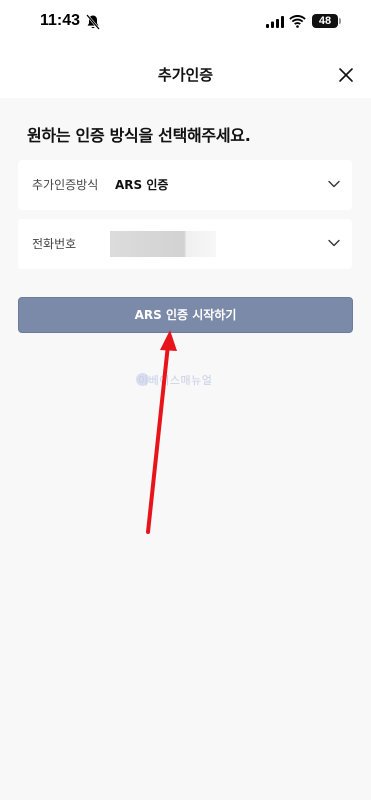 Image resolution: width=371 pixels, height=800 pixels. I want to click on status-time: 11:43, so click(60, 20).